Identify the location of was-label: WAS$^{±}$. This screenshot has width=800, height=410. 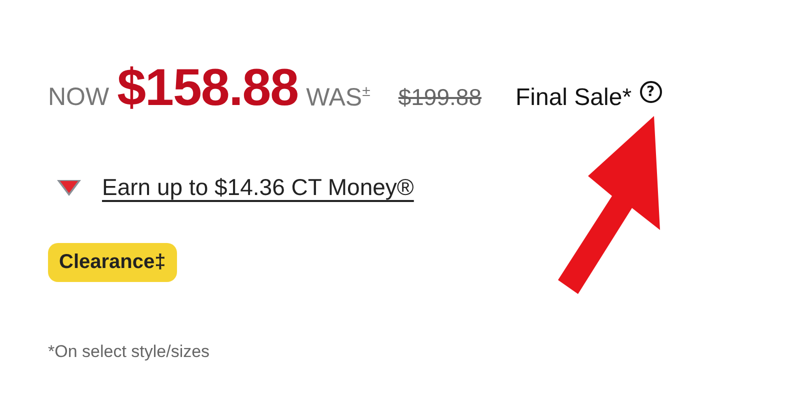
(338, 97).